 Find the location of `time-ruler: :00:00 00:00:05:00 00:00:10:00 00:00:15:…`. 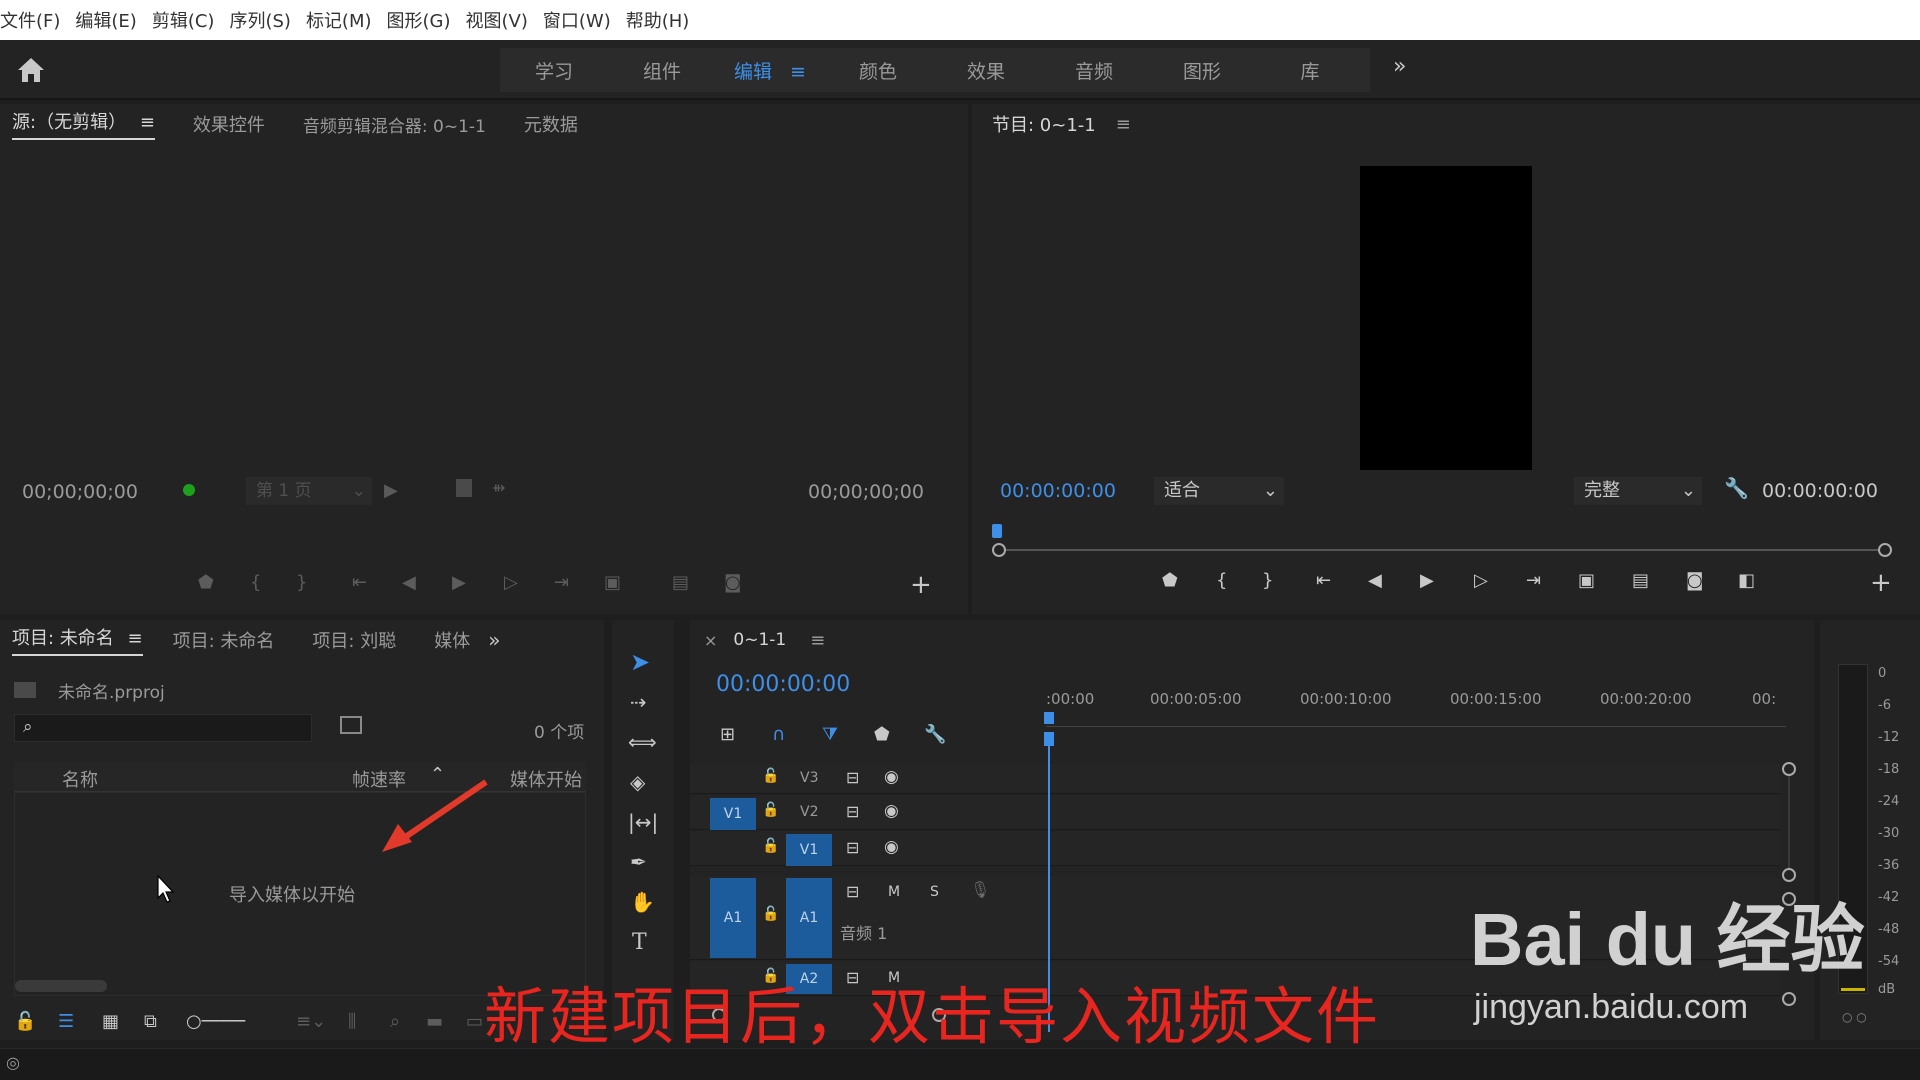

time-ruler: :00:00 00:00:05:00 00:00:10:00 00:00:15:… is located at coordinates (1416, 715).